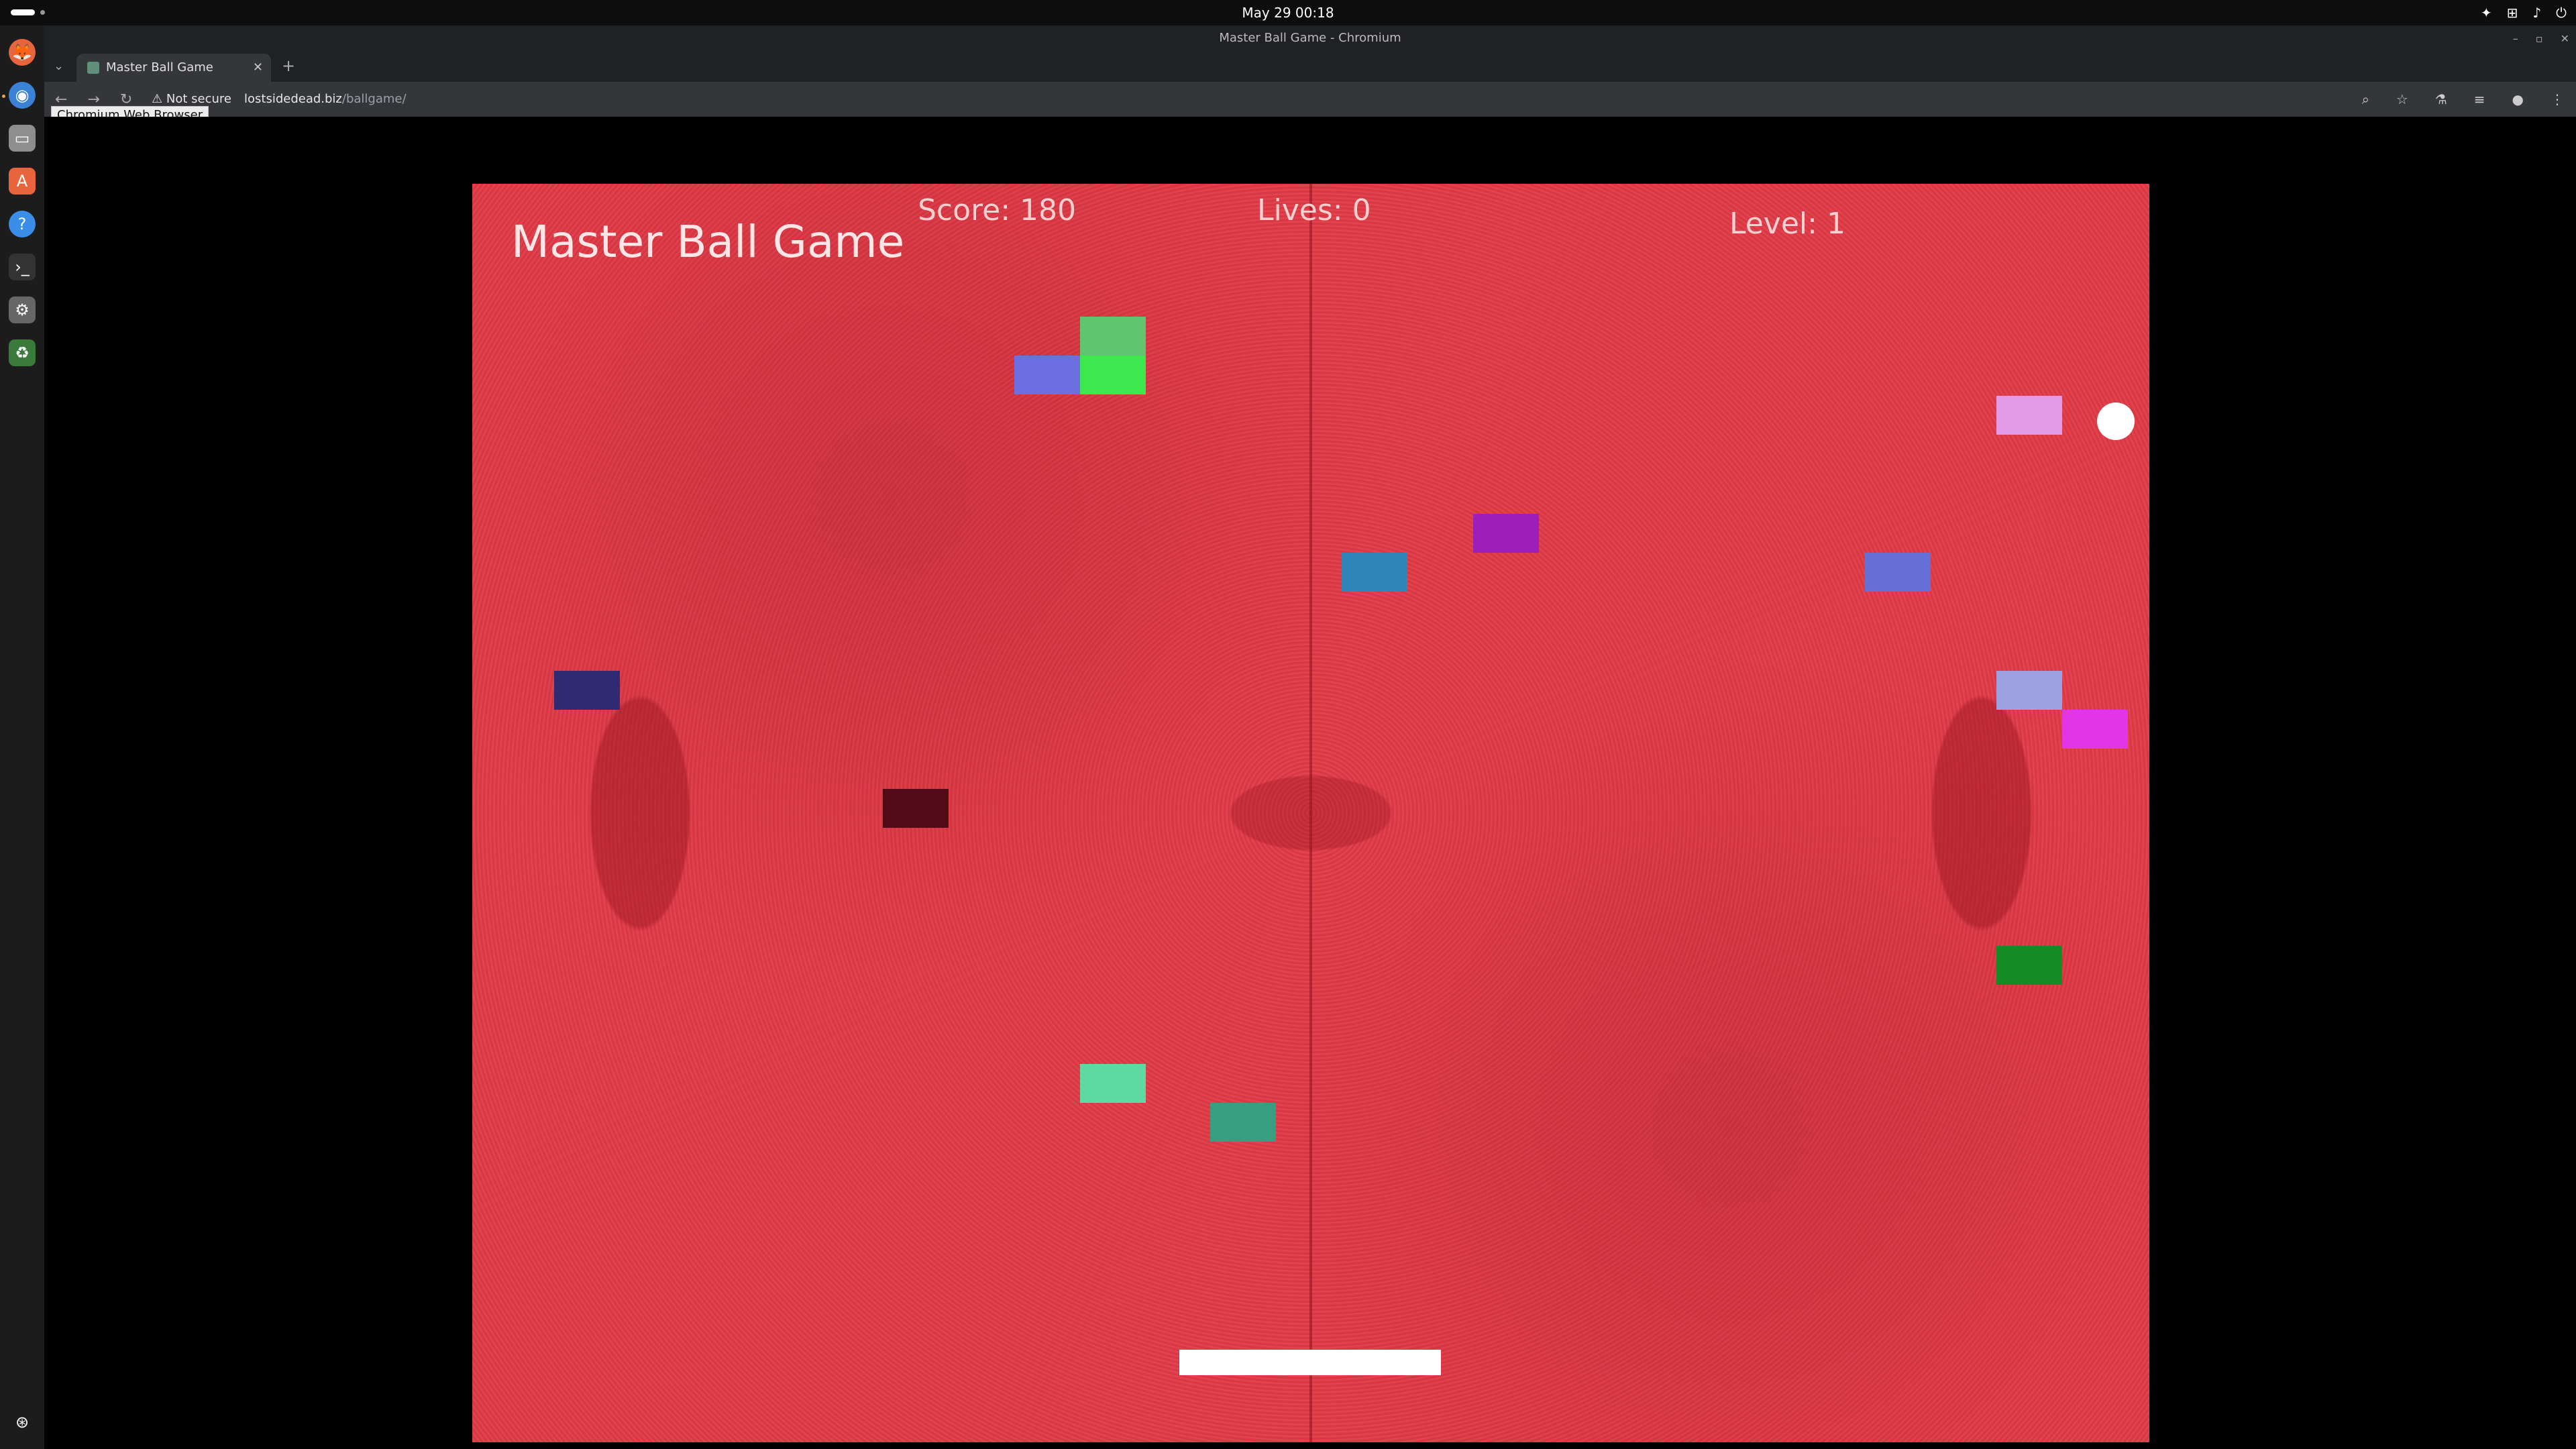 Image resolution: width=2576 pixels, height=1449 pixels. I want to click on window-controls: – ▫ ✕, so click(2541, 38).